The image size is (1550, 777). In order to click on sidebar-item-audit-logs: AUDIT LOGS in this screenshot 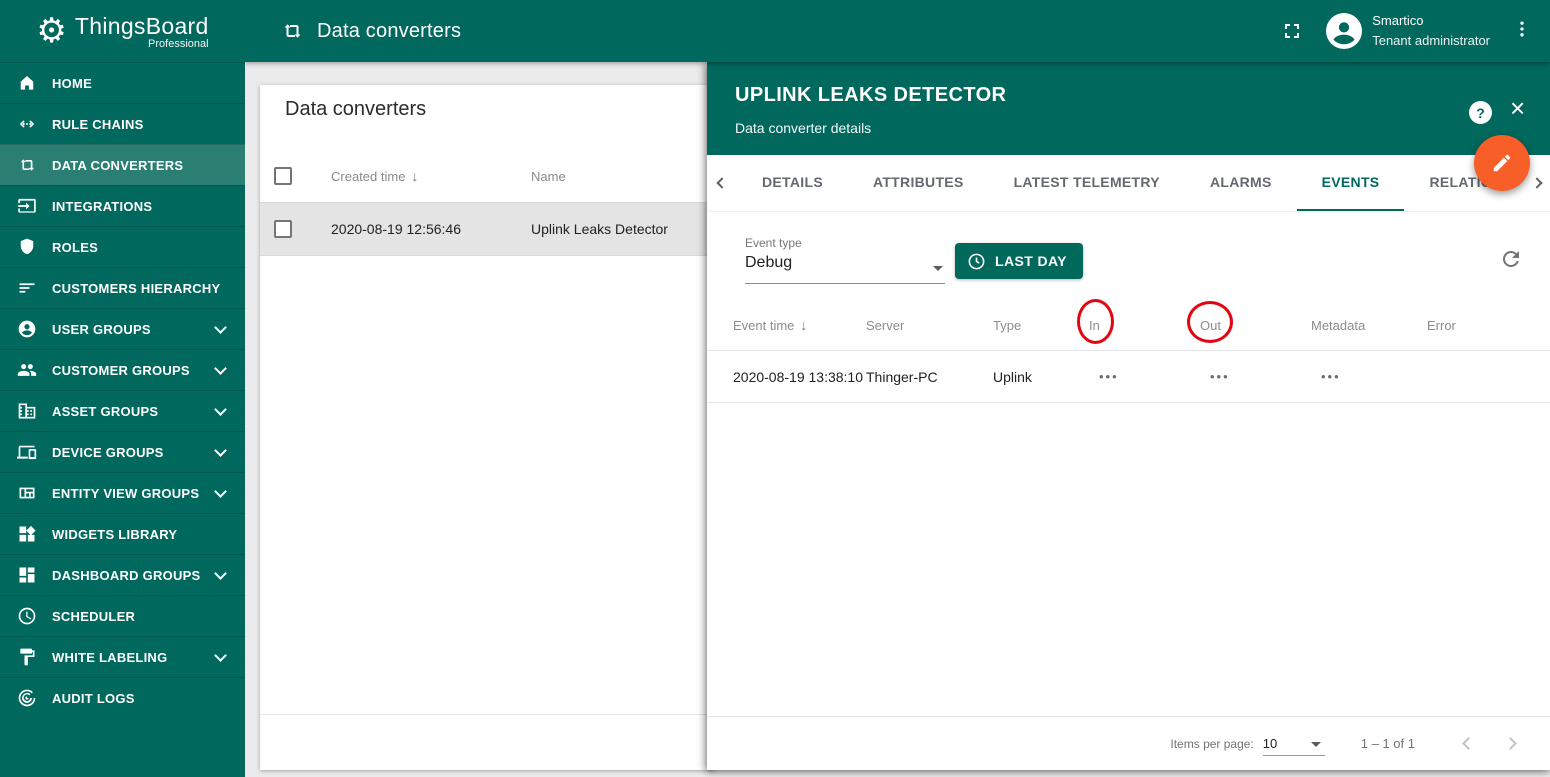, I will do `click(122, 697)`.